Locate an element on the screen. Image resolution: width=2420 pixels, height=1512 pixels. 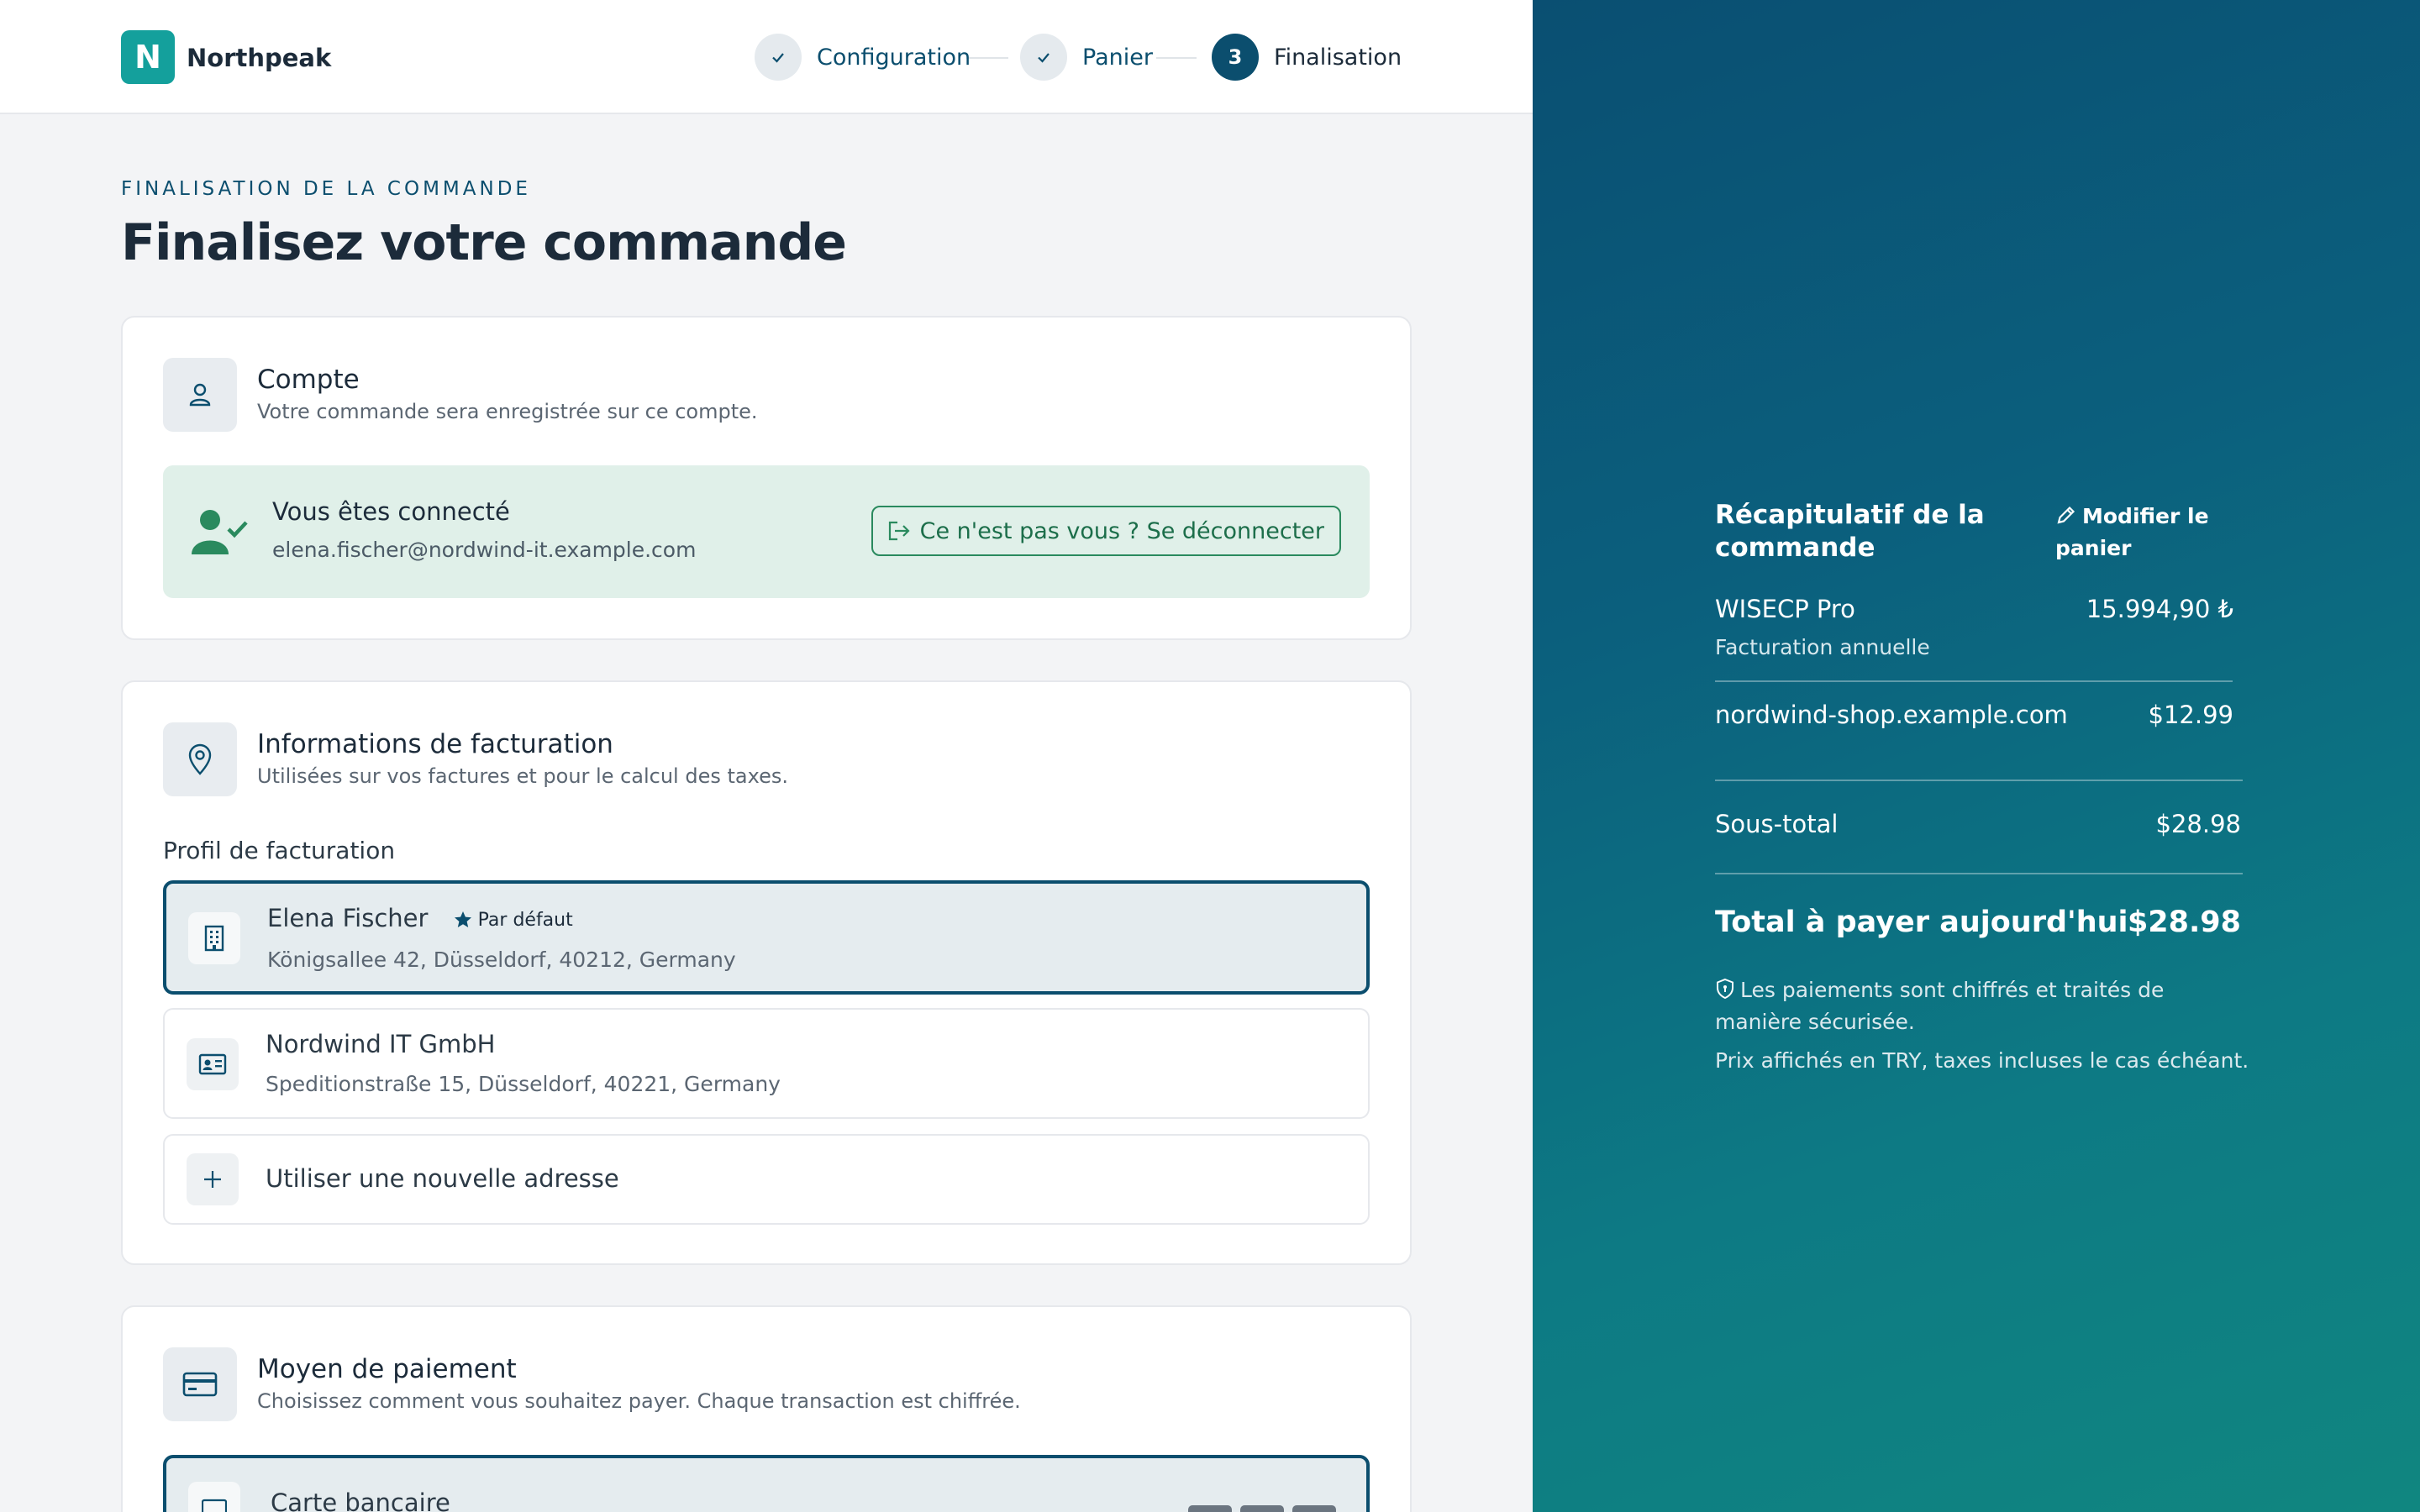
user-icon is located at coordinates (200, 395).